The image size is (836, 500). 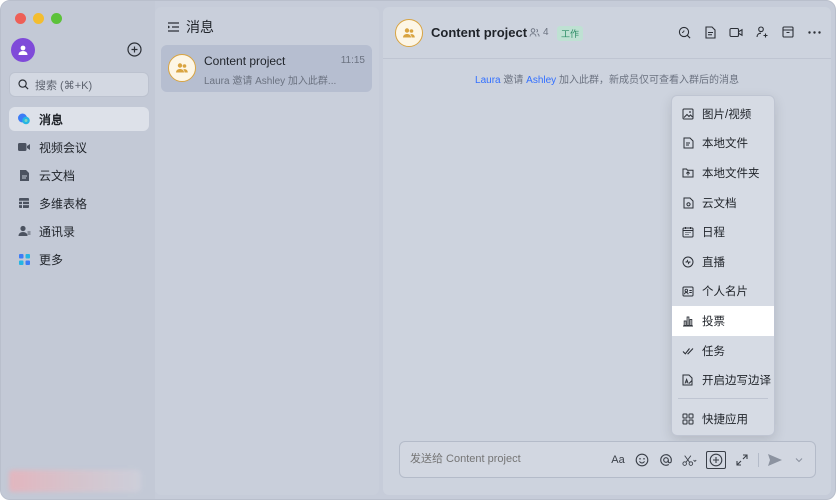 What do you see at coordinates (57, 175) in the screenshot?
I see `sidebar-item-label: 云文档` at bounding box center [57, 175].